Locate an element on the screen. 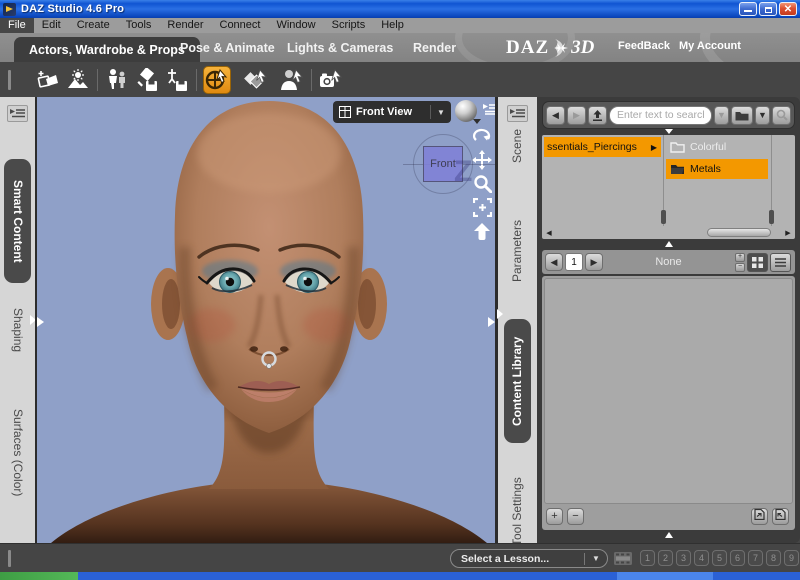 This screenshot has width=800, height=580. menu-render: Render is located at coordinates (185, 25).